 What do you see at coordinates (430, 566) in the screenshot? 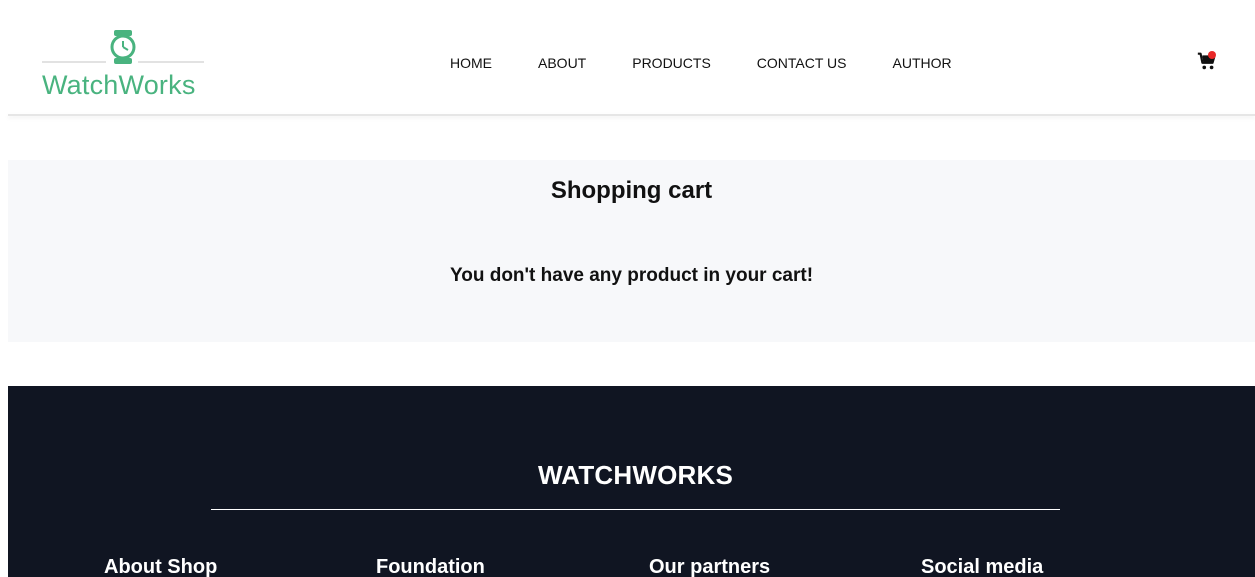
I see `footer-column-foundation: Foundation` at bounding box center [430, 566].